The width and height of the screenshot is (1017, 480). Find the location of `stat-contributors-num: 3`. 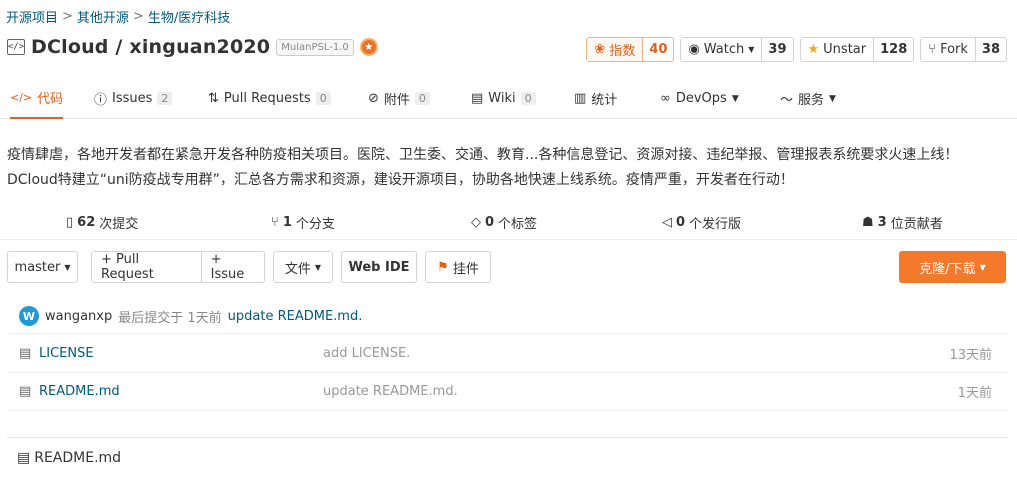

stat-contributors-num: 3 is located at coordinates (882, 222).